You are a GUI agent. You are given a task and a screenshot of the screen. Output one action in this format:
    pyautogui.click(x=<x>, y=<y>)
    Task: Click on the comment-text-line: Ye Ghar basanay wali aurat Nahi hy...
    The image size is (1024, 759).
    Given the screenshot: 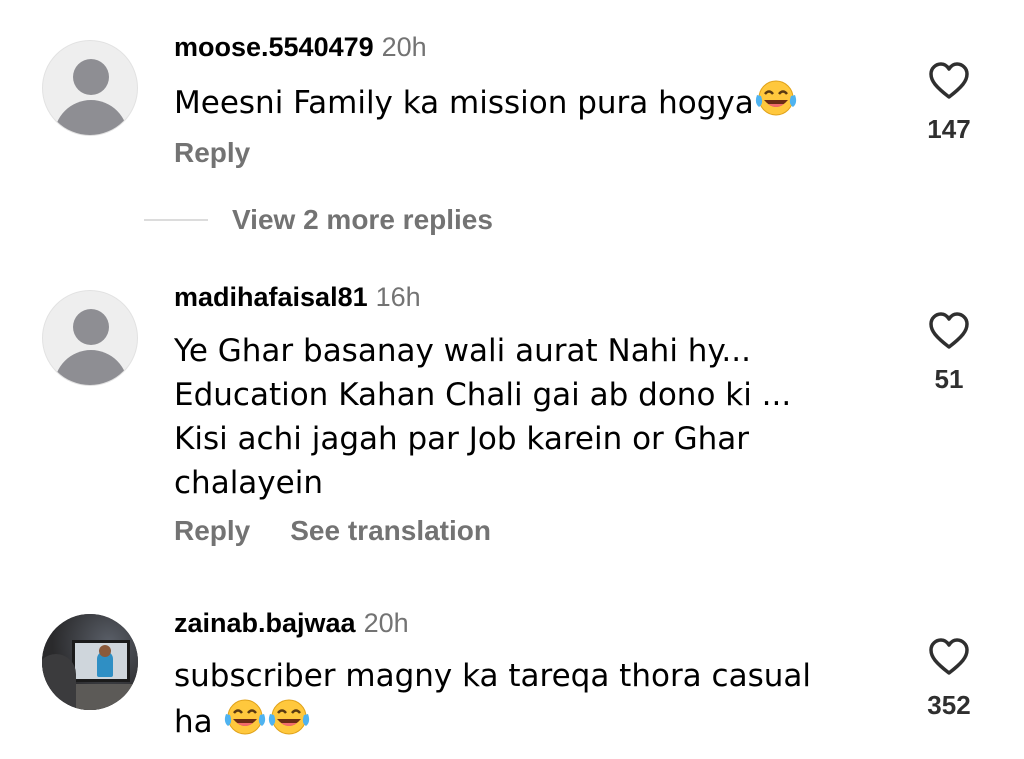 What is the action you would take?
    pyautogui.click(x=462, y=351)
    